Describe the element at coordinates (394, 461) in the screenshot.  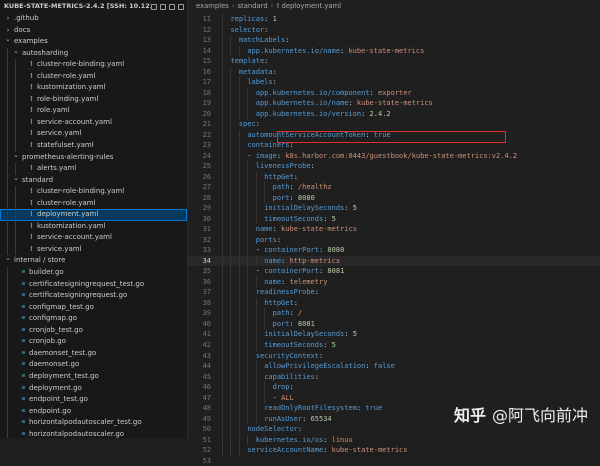
I see `code-line: 53` at that location.